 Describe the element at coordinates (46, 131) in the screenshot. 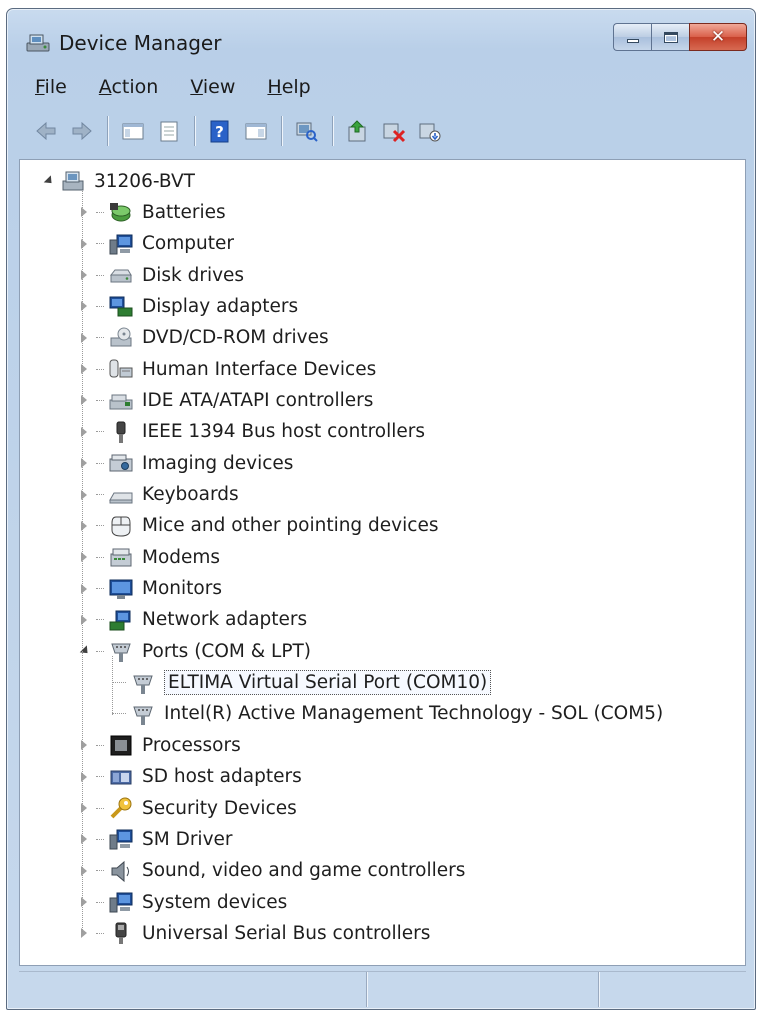

I see `back-button` at that location.